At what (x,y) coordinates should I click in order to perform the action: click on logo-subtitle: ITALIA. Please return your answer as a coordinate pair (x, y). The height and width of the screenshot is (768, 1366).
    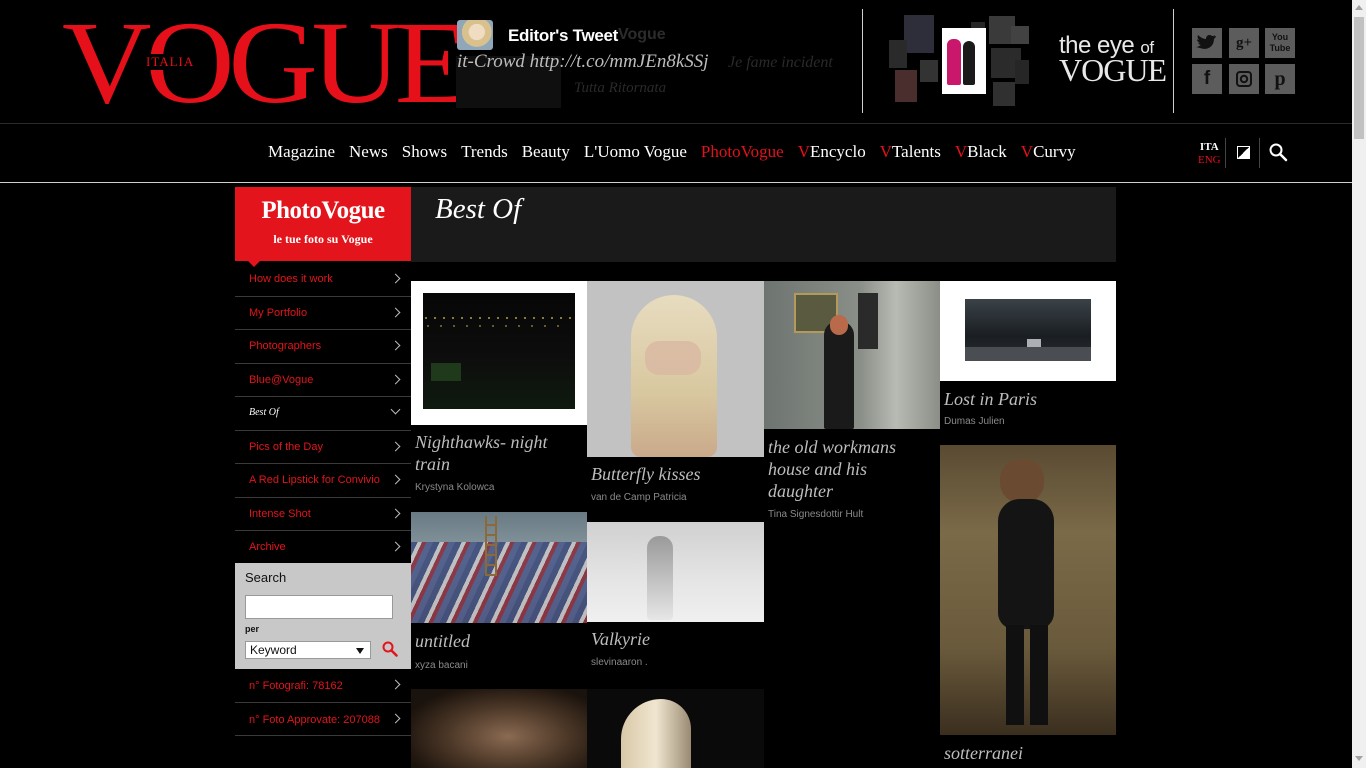
    Looking at the image, I should click on (170, 62).